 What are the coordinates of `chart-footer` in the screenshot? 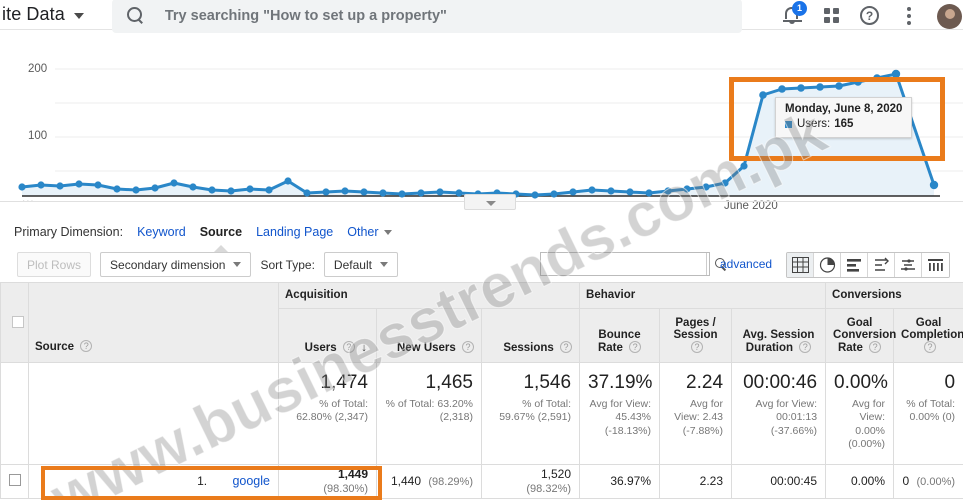 It's located at (481, 205).